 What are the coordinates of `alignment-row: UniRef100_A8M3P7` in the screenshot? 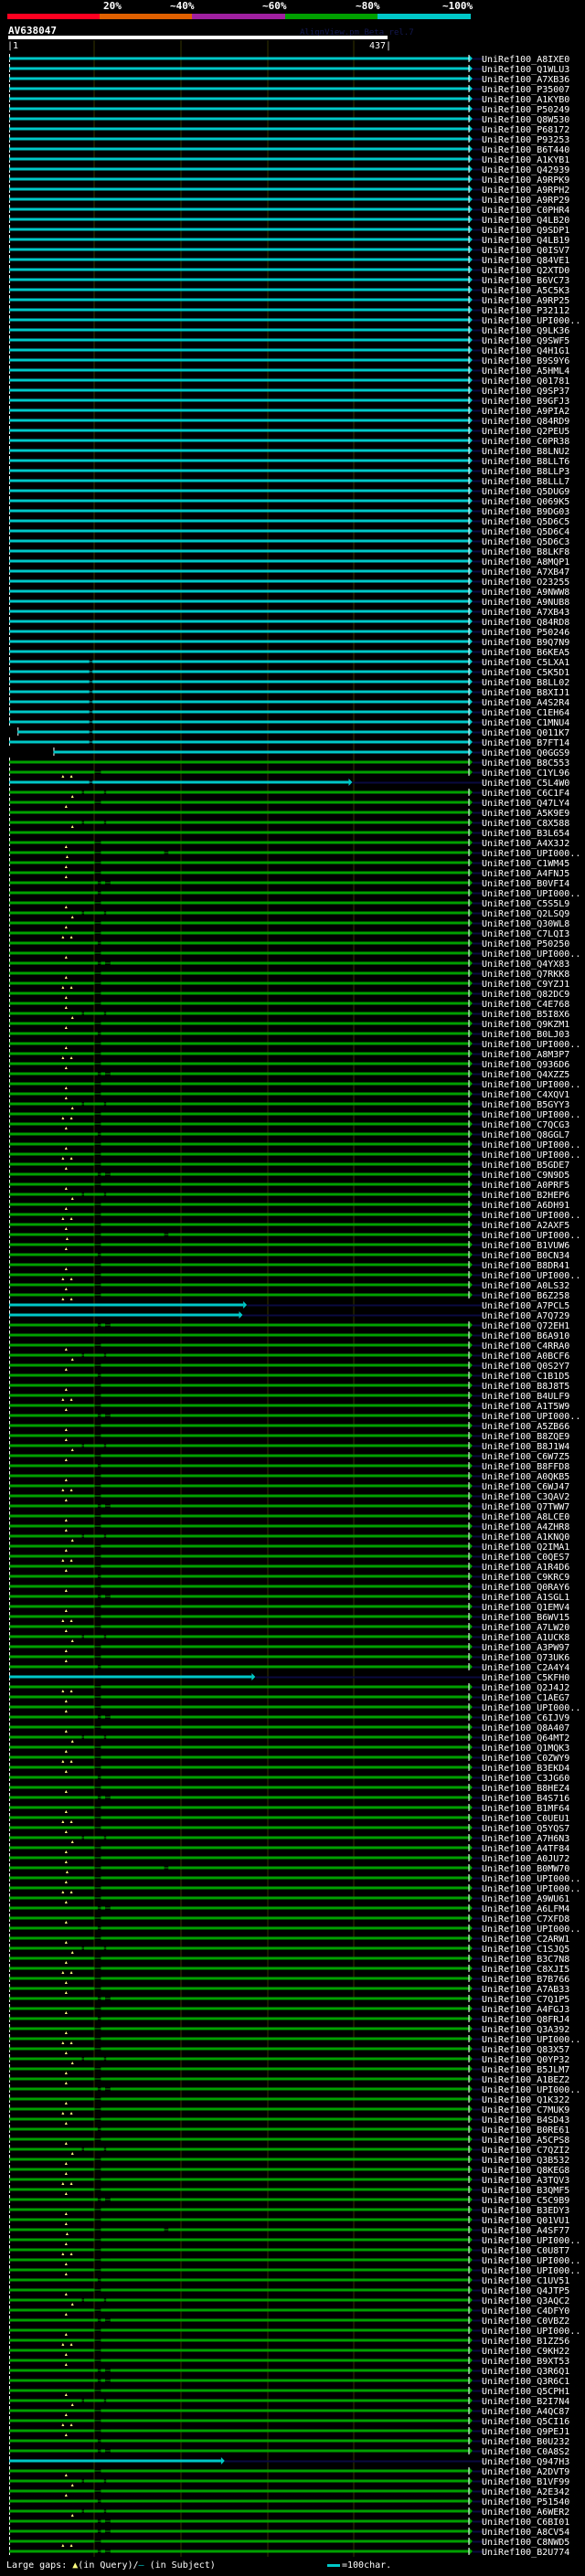 It's located at (289, 1054).